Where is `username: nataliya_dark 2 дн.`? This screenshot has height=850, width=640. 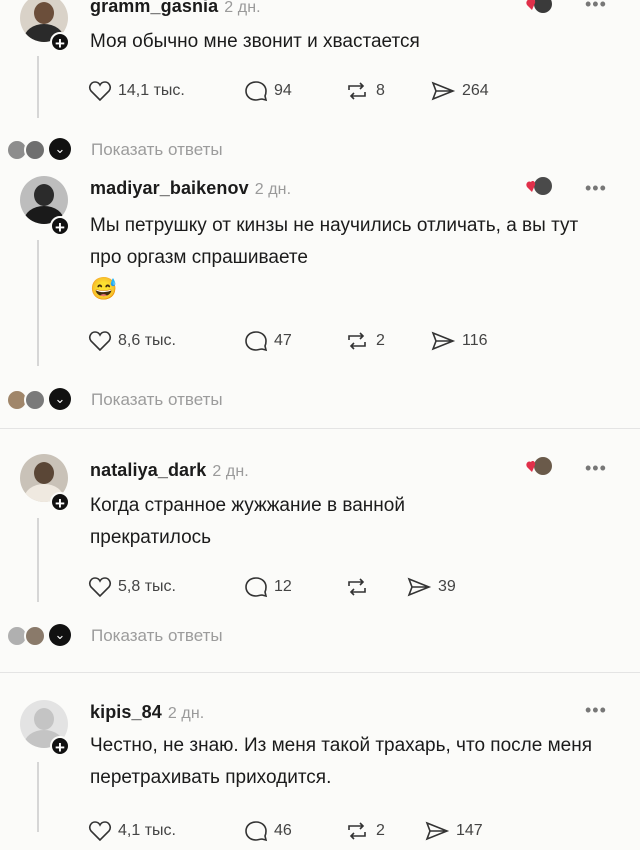
username: nataliya_dark 2 дн. is located at coordinates (169, 470).